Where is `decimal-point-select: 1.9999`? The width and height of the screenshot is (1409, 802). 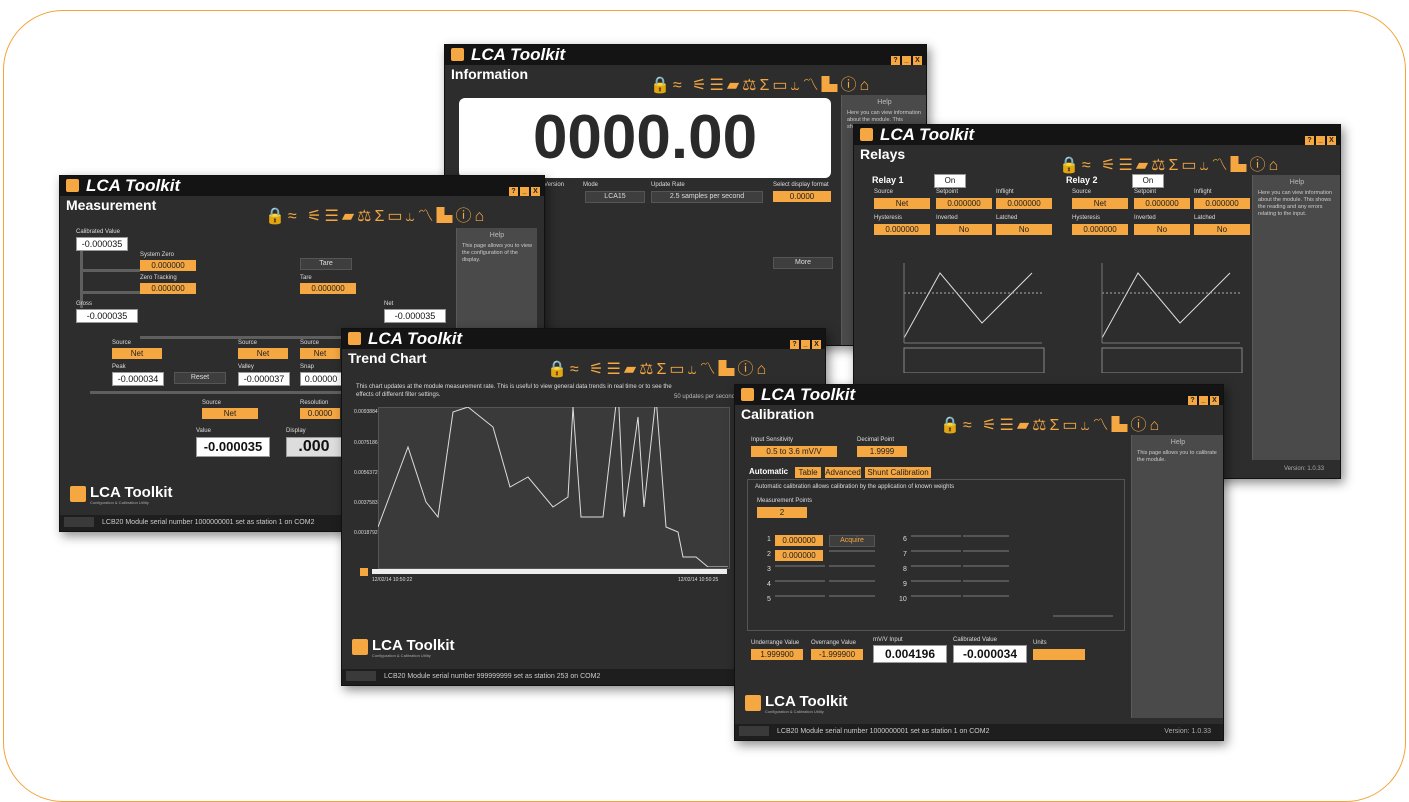 decimal-point-select: 1.9999 is located at coordinates (882, 451).